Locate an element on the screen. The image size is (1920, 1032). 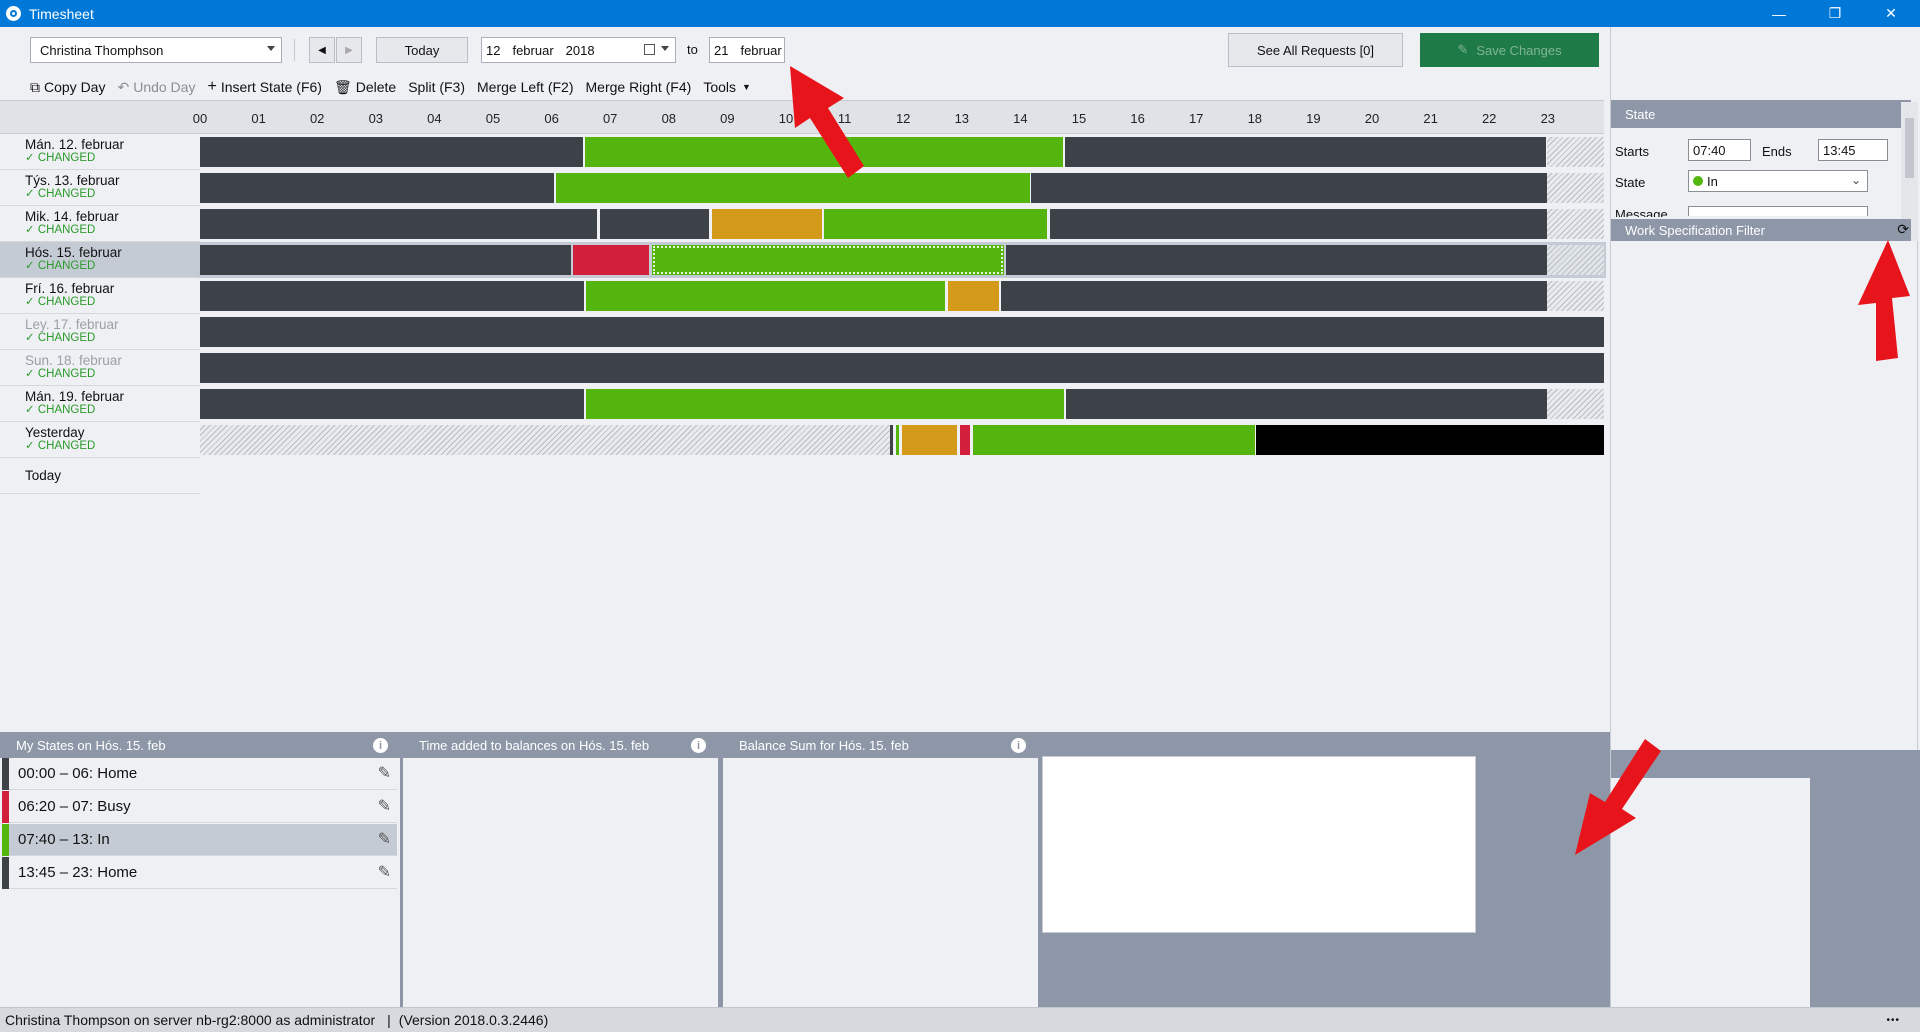
day-label-cell: Týs. 13. februar ✓ CHANGED is located at coordinates (100, 188).